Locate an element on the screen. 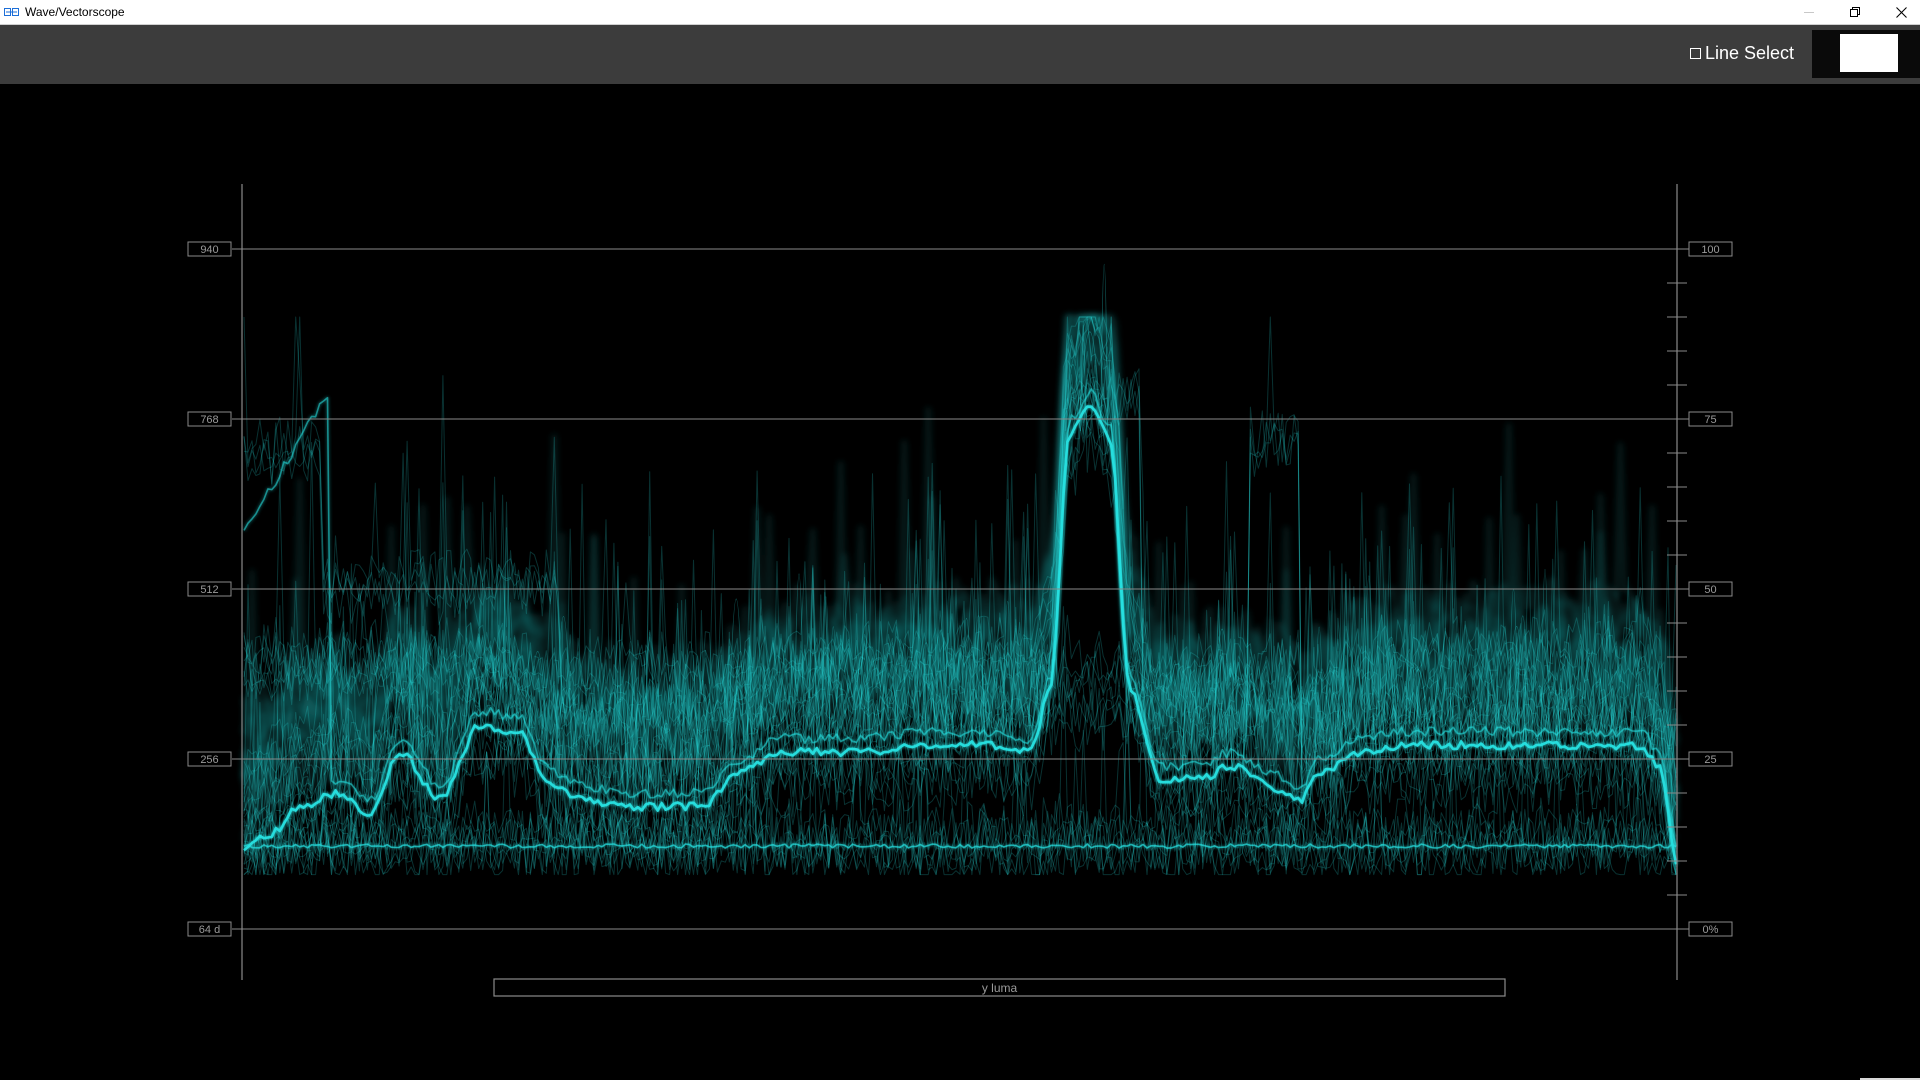  svg-text: 50 is located at coordinates (1710, 590).